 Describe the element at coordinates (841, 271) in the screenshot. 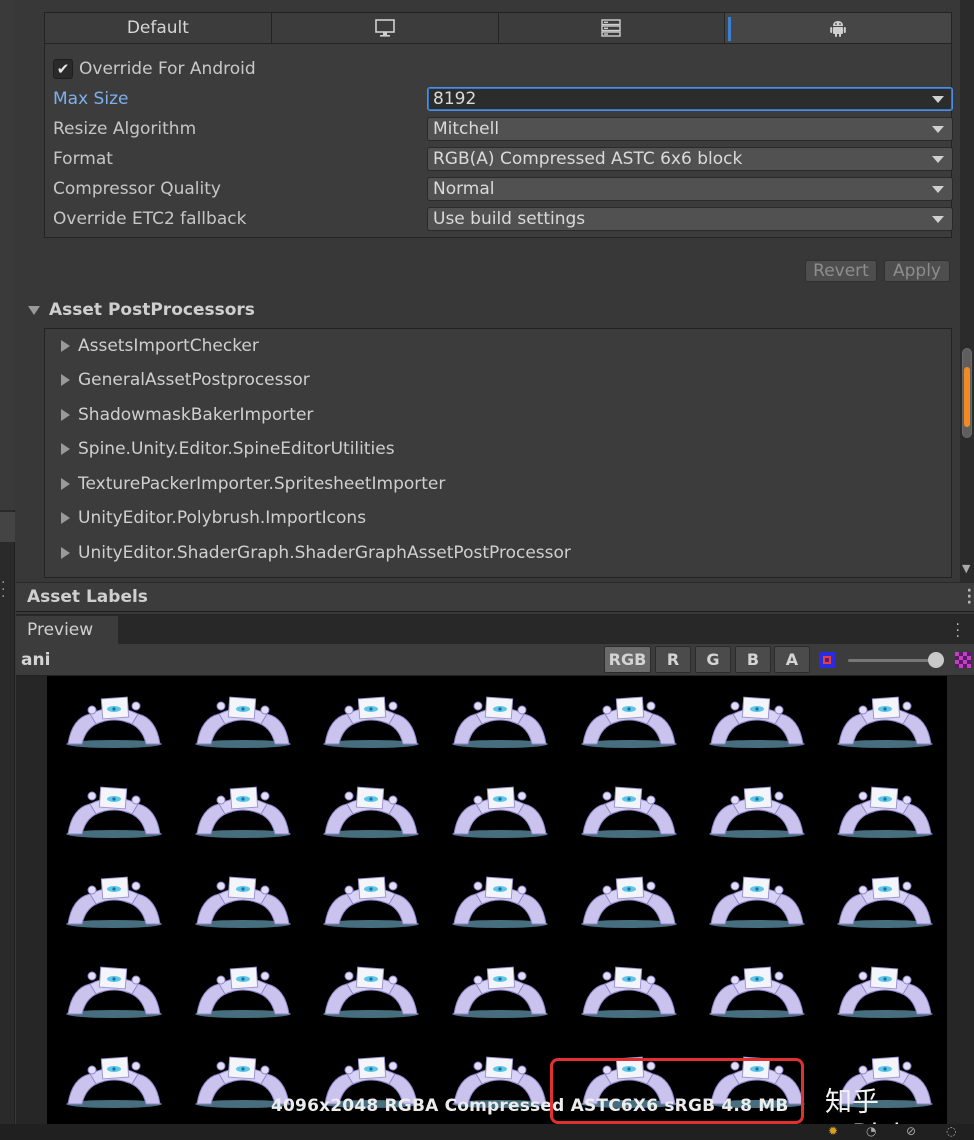

I see `revert-button: Revert` at that location.